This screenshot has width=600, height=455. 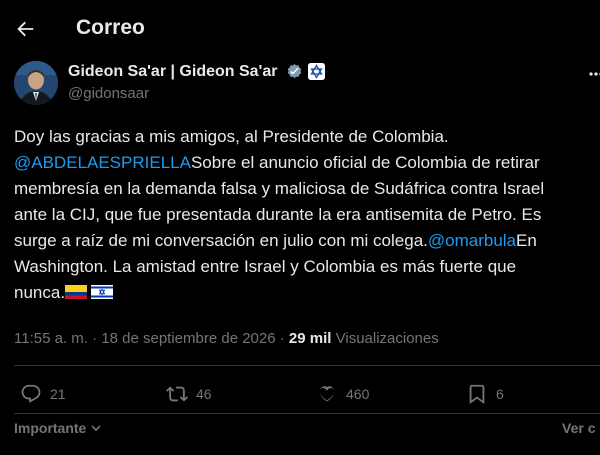 I want to click on sort-replies-dropdown: Importante, so click(x=58, y=428).